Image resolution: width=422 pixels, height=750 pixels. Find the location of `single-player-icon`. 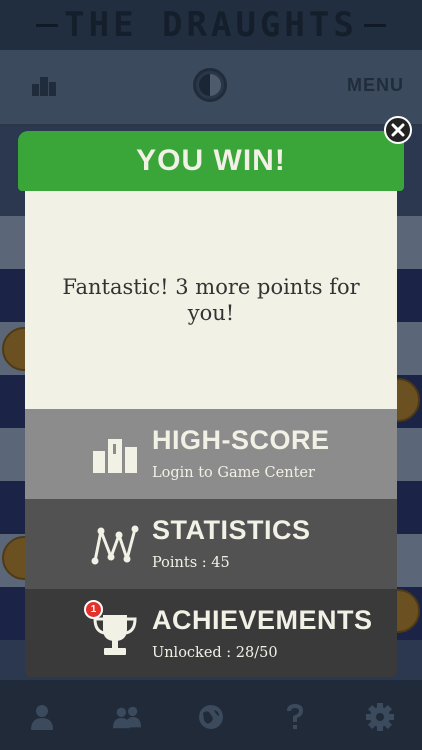

single-player-icon is located at coordinates (42, 717).